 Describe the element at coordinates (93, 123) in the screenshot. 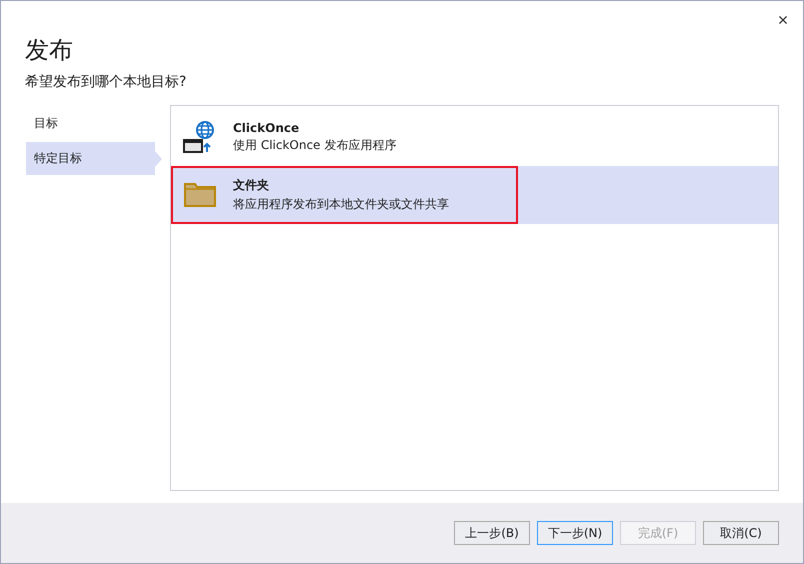

I see `nav-item: 目标` at that location.